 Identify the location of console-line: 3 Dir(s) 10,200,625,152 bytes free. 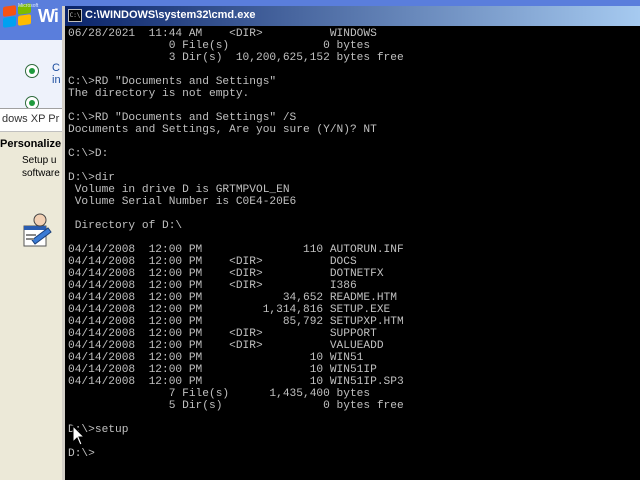
(236, 58).